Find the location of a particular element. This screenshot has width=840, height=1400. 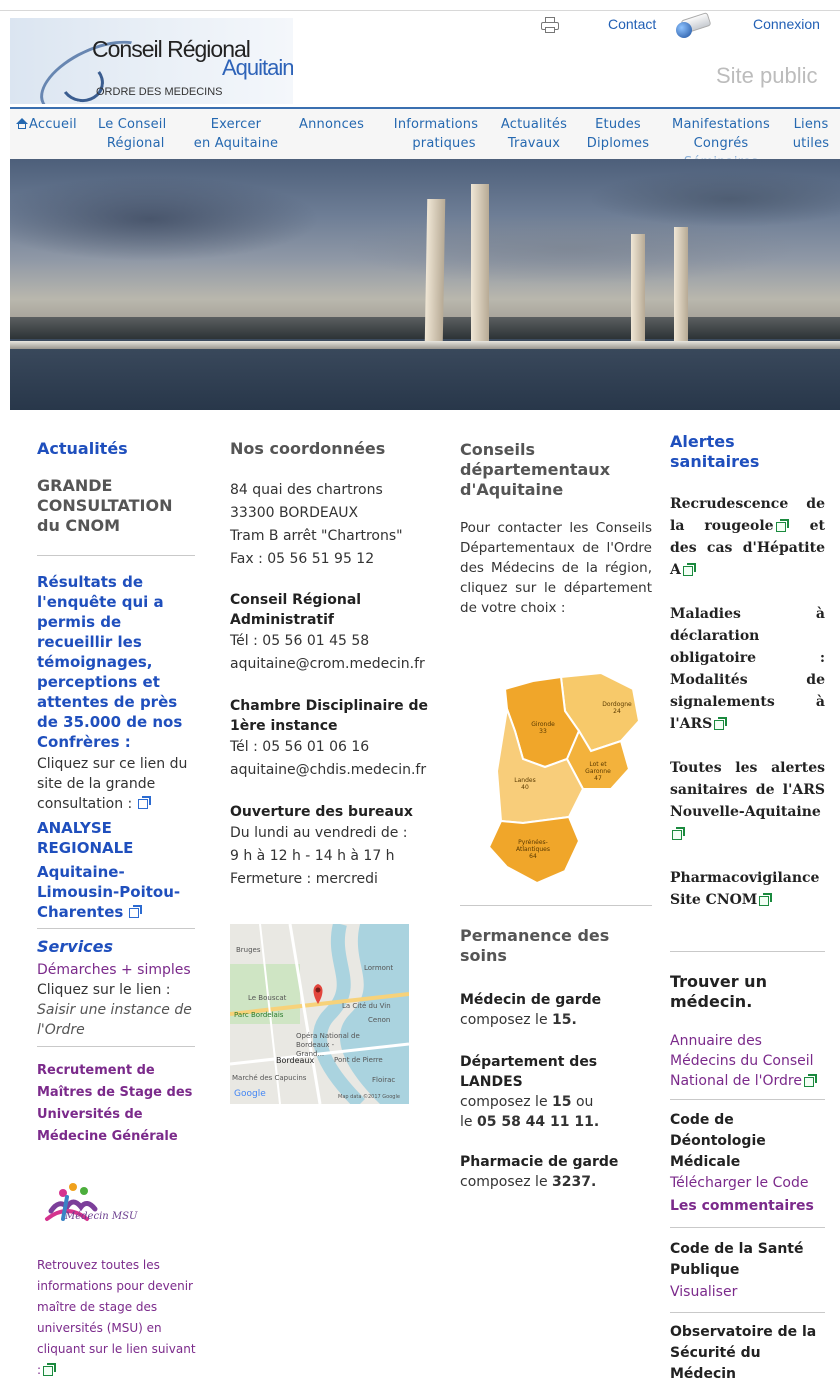

nav-label: Le Conseil is located at coordinates (132, 124).